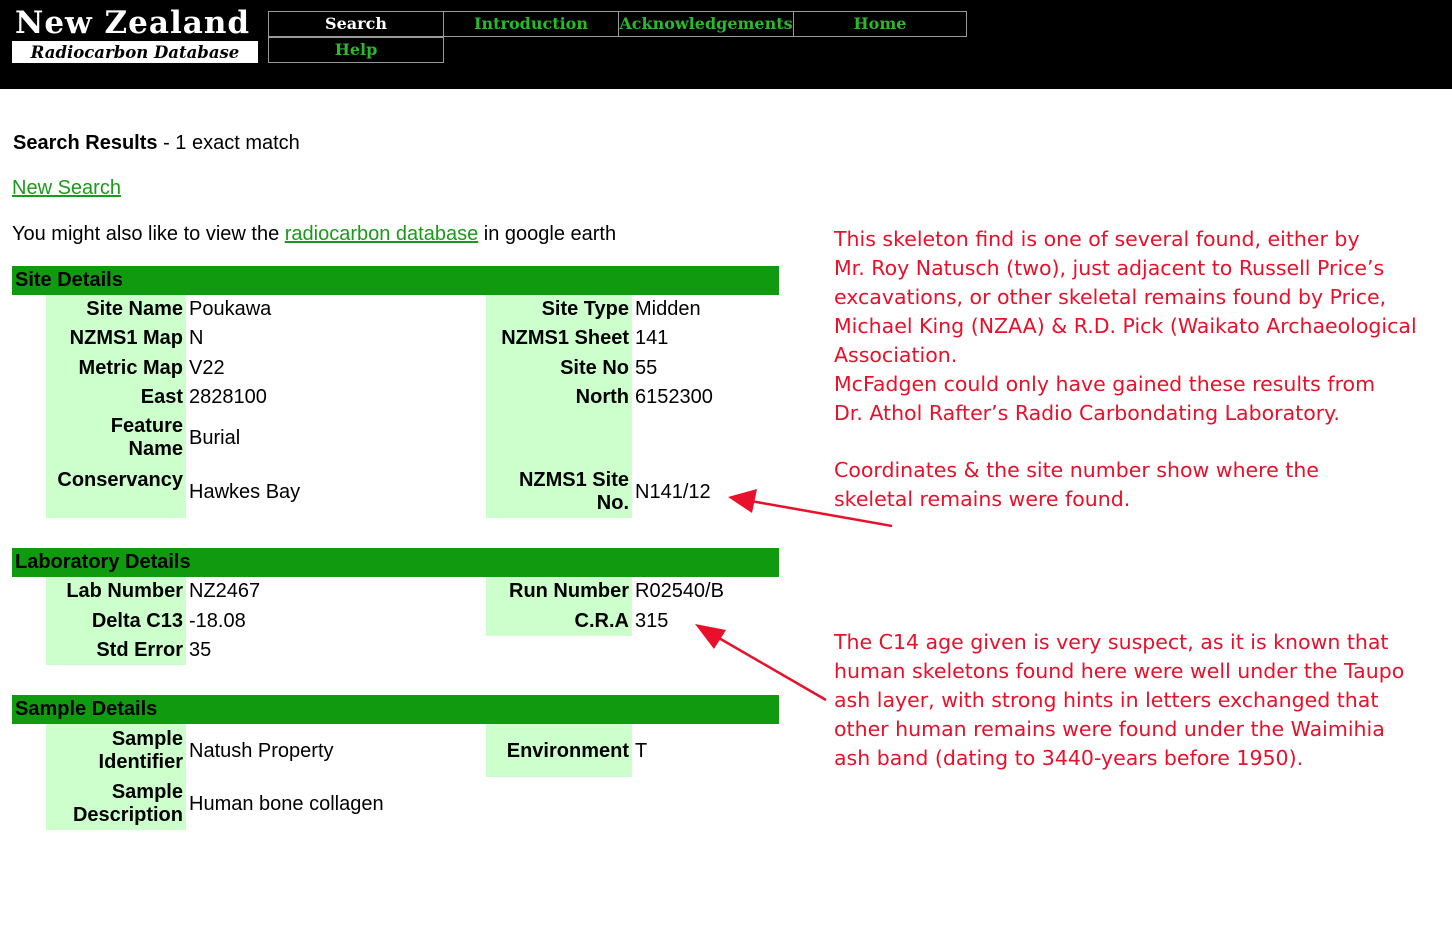 This screenshot has width=1452, height=928. Describe the element at coordinates (818, 513) in the screenshot. I see `arrow-to-site-no` at that location.